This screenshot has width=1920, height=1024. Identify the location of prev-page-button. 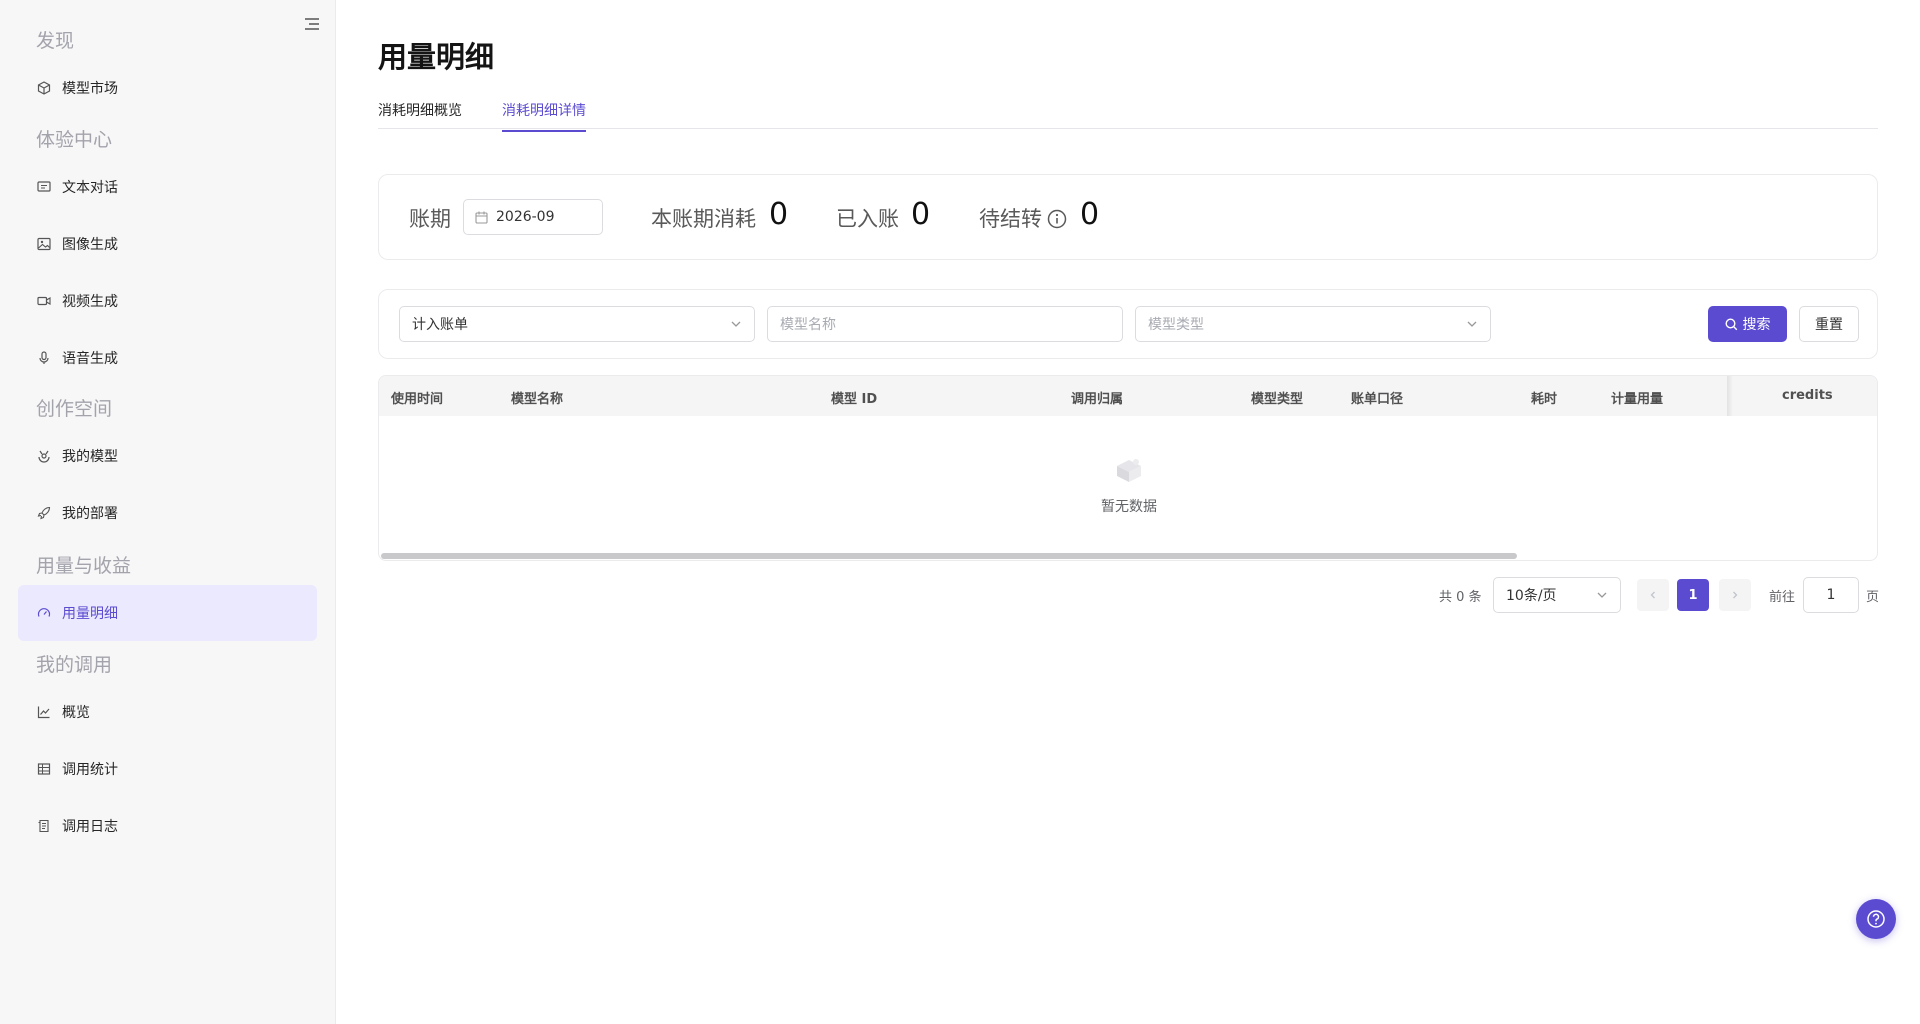
(1653, 595).